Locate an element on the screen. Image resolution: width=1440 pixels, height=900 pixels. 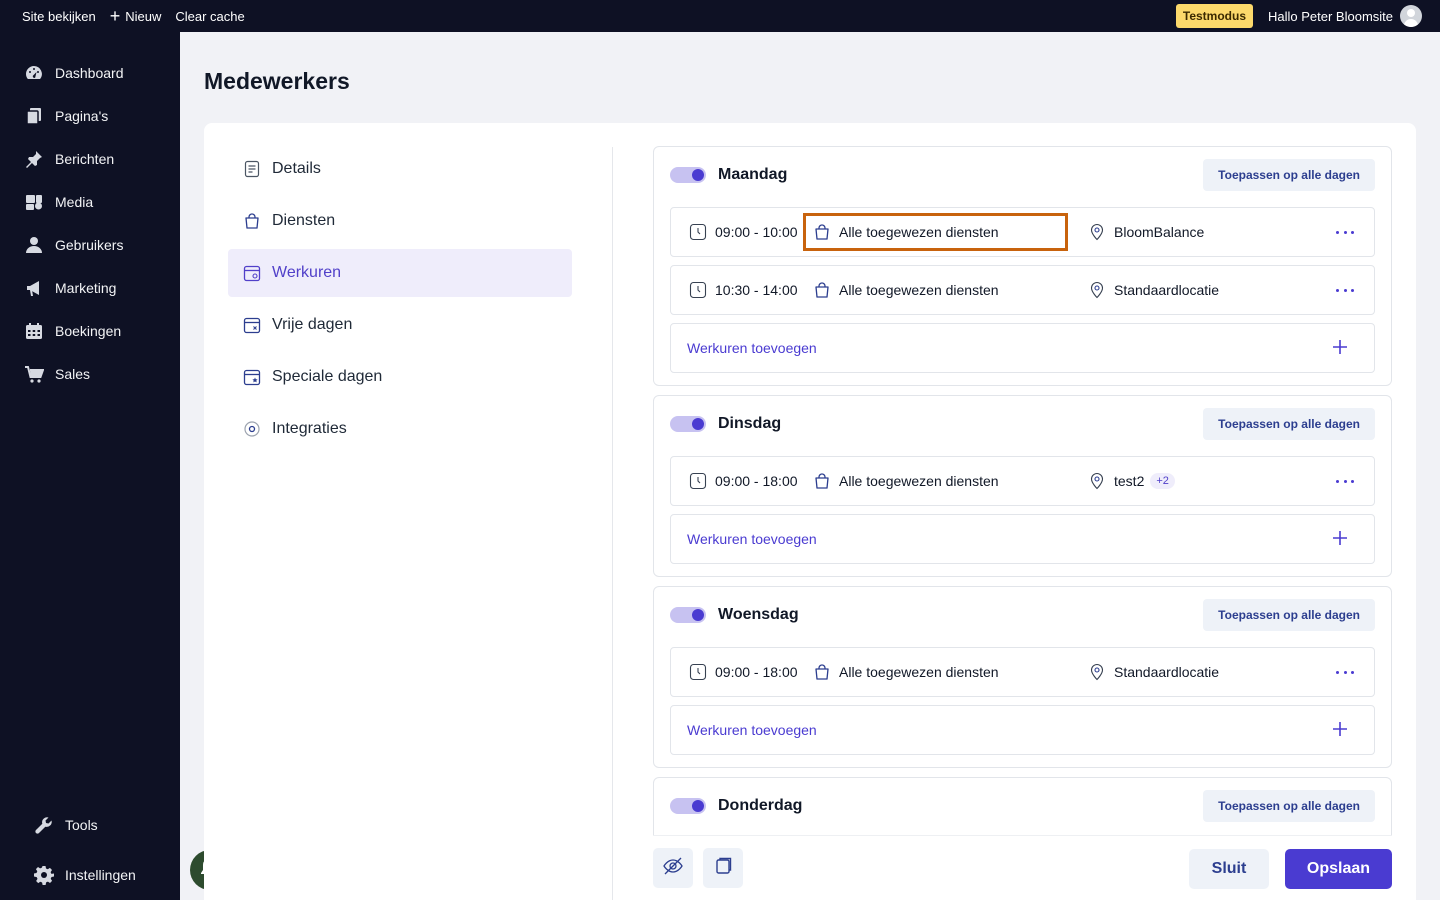
subnav-item-working-hours: Werkuren is located at coordinates (400, 273).